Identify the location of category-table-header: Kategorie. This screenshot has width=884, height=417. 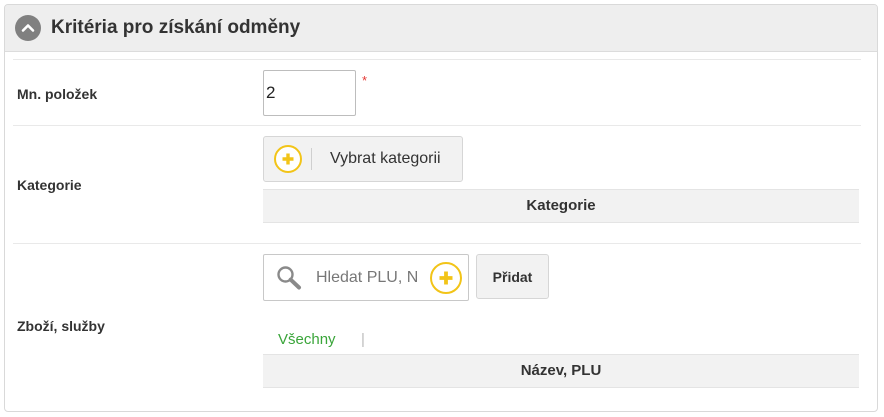
(561, 206).